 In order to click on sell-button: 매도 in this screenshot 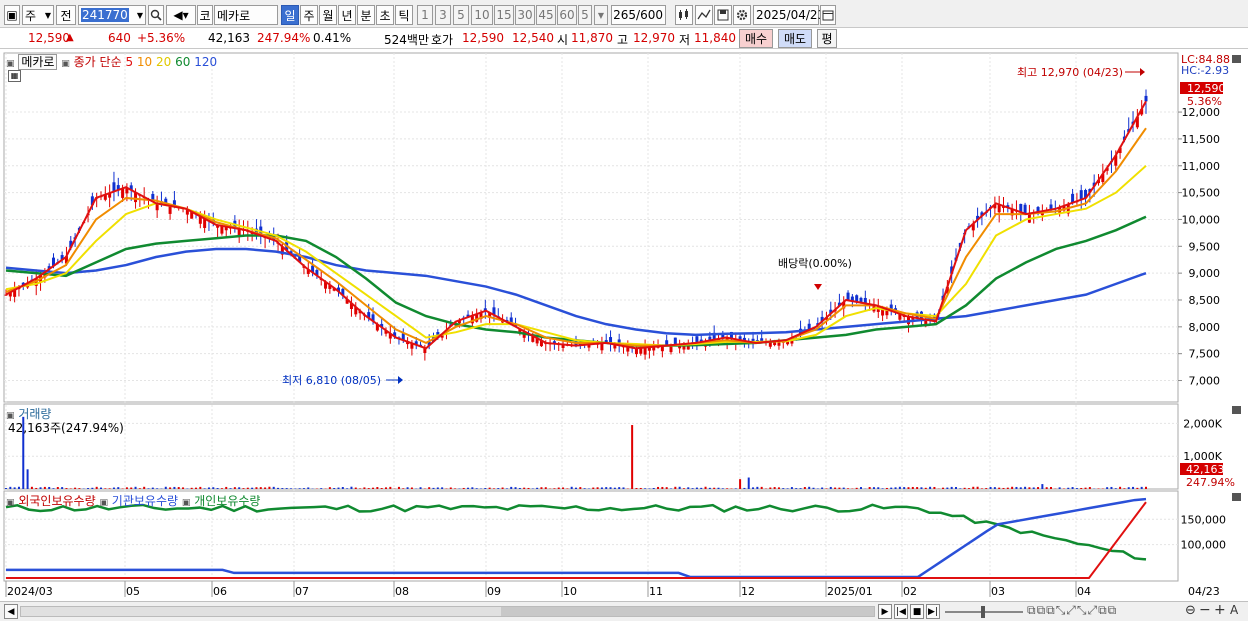, I will do `click(795, 38)`.